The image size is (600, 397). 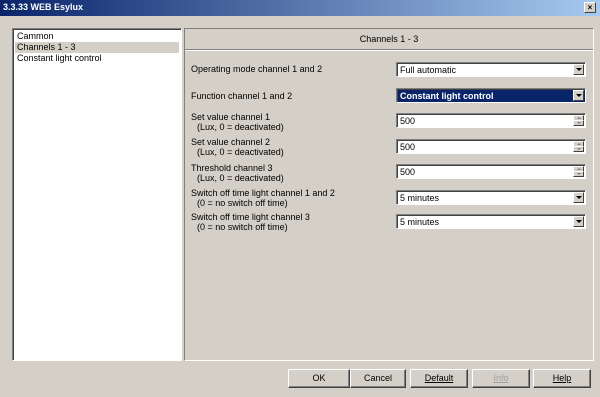 What do you see at coordinates (58, 58) in the screenshot?
I see `tree-item-constant-light: Constant light control` at bounding box center [58, 58].